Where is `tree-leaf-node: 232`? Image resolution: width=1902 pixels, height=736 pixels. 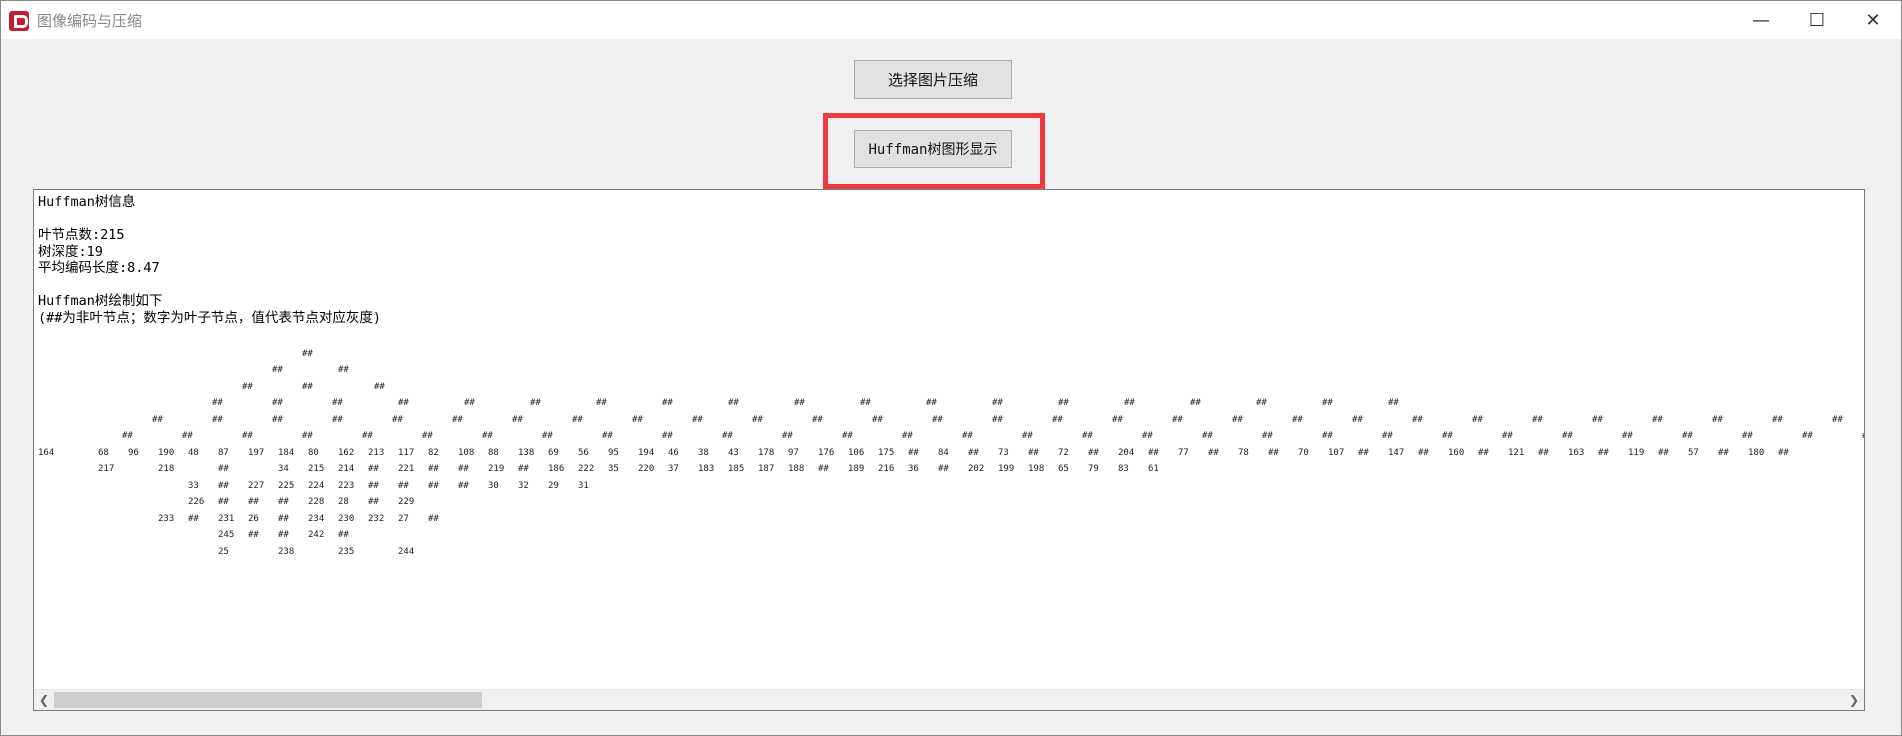 tree-leaf-node: 232 is located at coordinates (376, 518).